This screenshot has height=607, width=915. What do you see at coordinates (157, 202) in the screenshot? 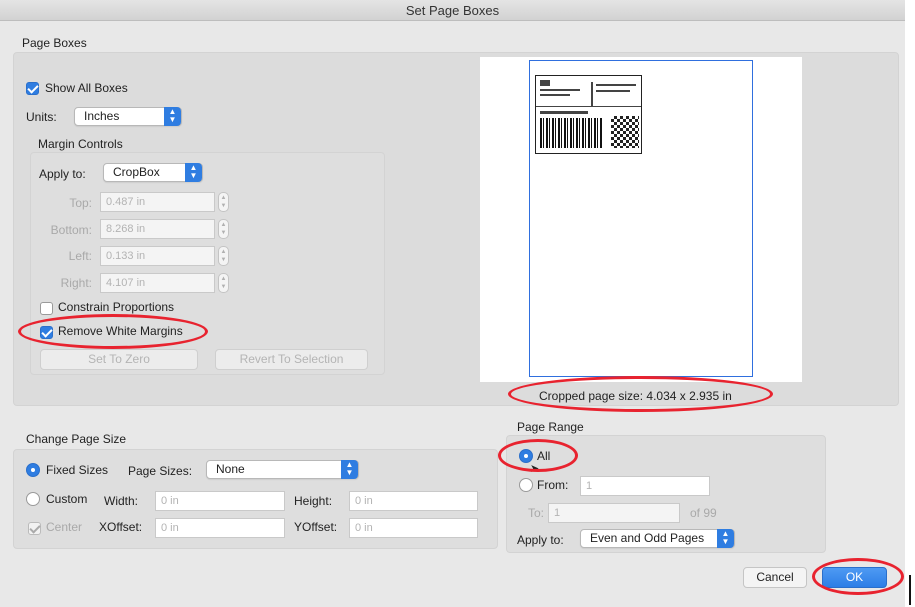
I see `top-field: 0.487 in` at bounding box center [157, 202].